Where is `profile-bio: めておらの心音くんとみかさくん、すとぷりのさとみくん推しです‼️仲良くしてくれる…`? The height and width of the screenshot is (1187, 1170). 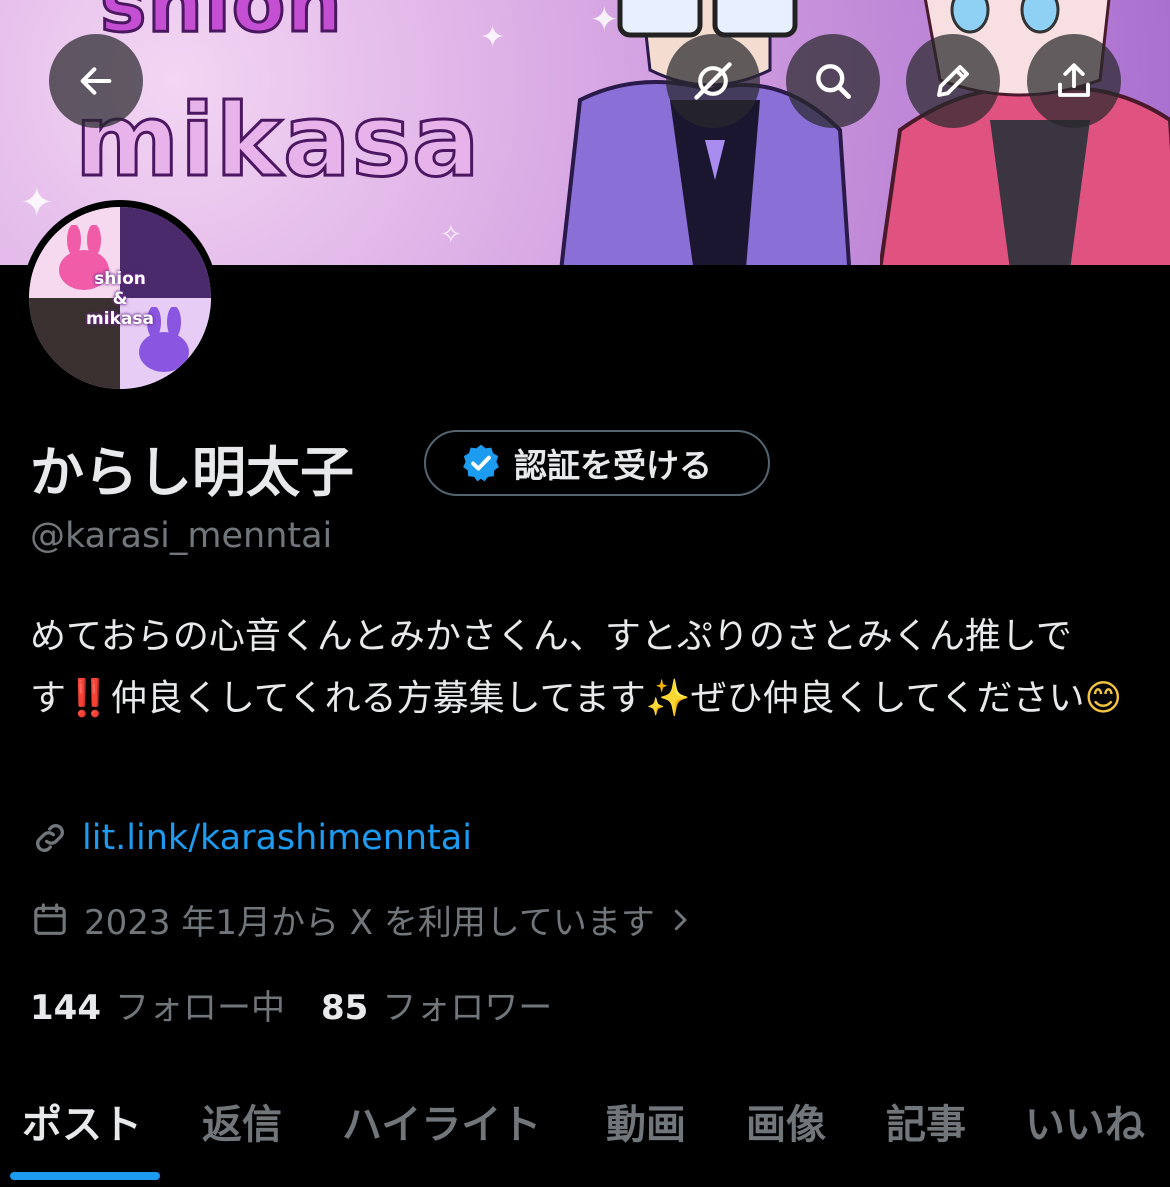
profile-bio: めておらの心音くんとみかさくん、すとぷりのさとみくん推しです‼️仲良くしてくれる… is located at coordinates (585, 668).